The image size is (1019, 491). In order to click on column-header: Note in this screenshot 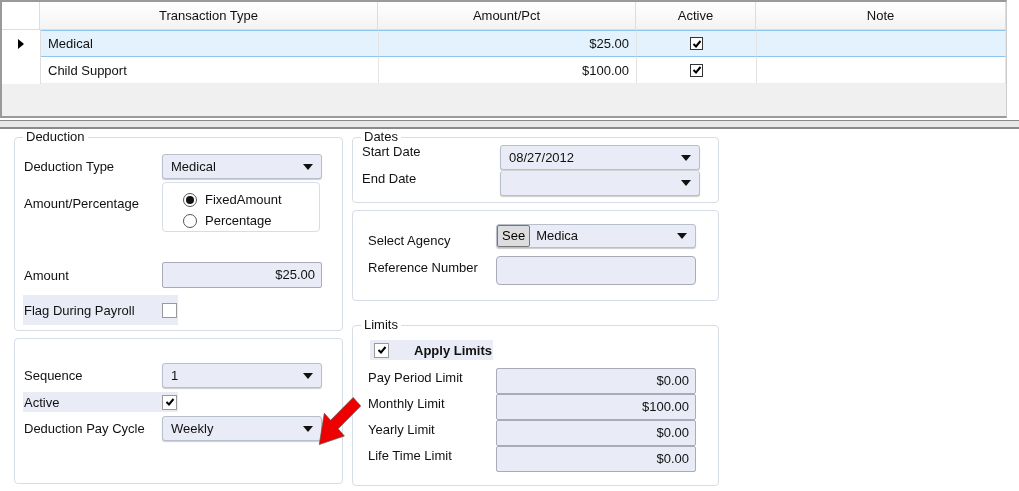, I will do `click(881, 16)`.